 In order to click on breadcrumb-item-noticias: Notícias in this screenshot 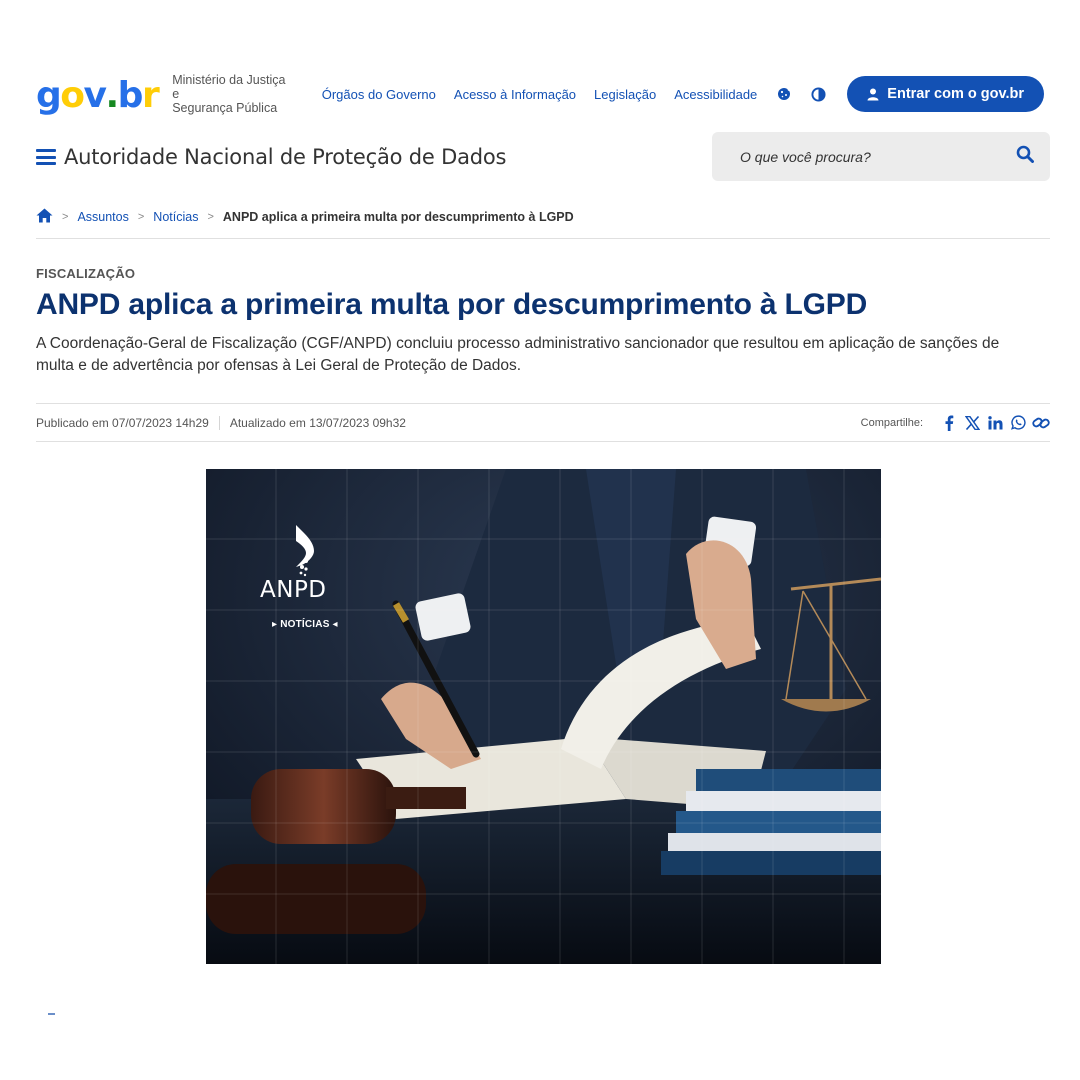, I will do `click(175, 217)`.